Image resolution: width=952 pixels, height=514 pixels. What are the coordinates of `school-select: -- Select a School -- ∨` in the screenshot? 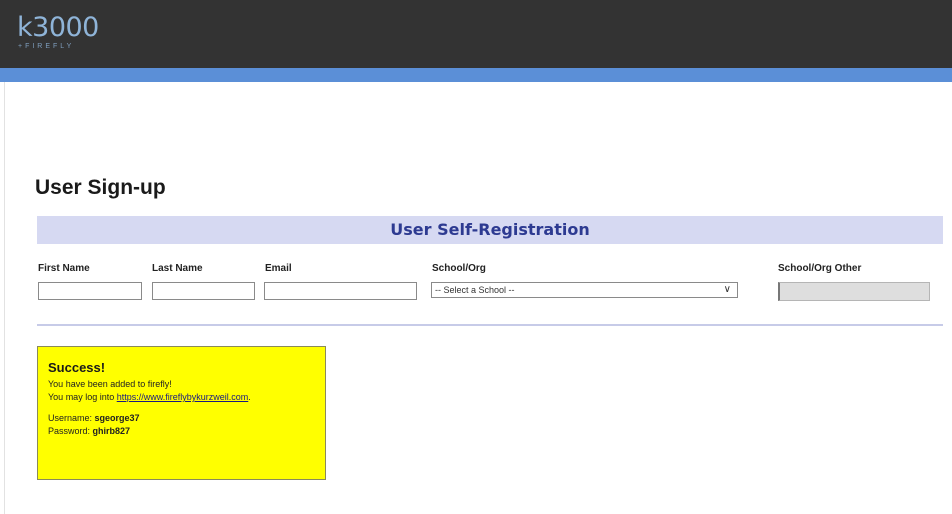 It's located at (584, 290).